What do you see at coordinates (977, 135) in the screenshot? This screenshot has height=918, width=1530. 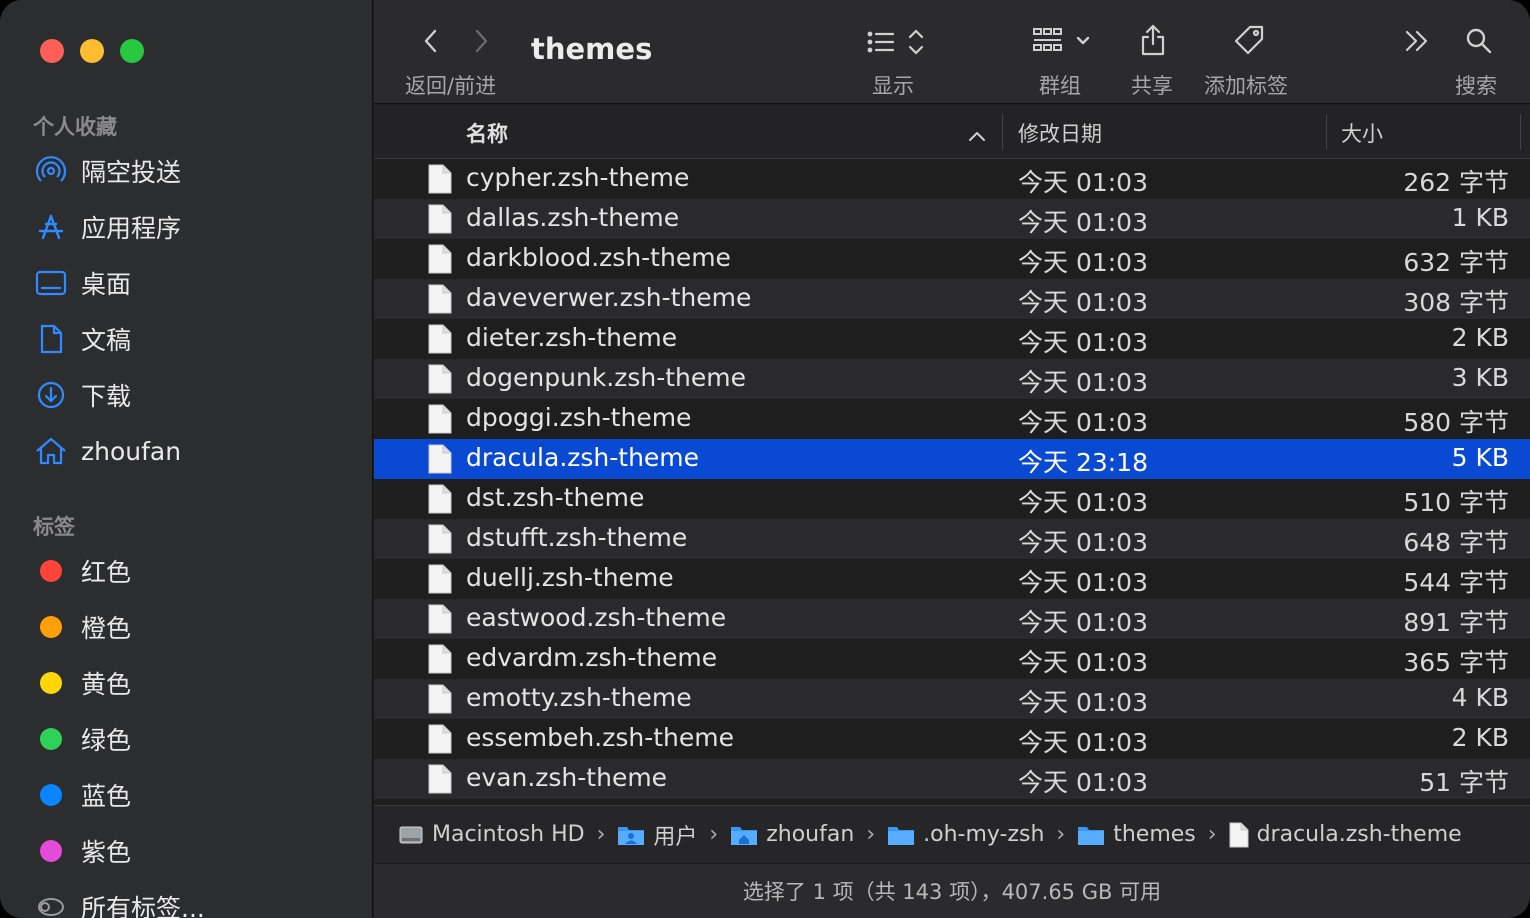 I see `sort-ascending-icon` at bounding box center [977, 135].